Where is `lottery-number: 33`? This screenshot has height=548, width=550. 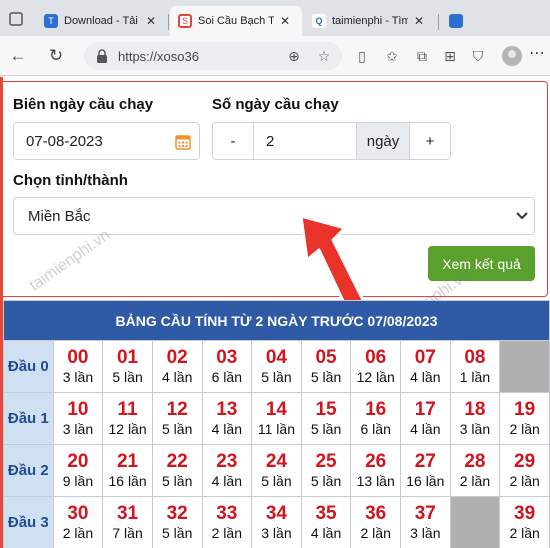
lottery-number: 33 is located at coordinates (227, 513).